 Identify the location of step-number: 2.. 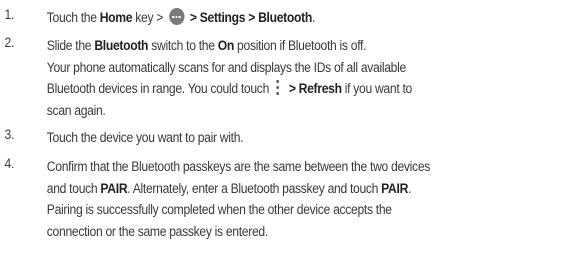
(9, 42).